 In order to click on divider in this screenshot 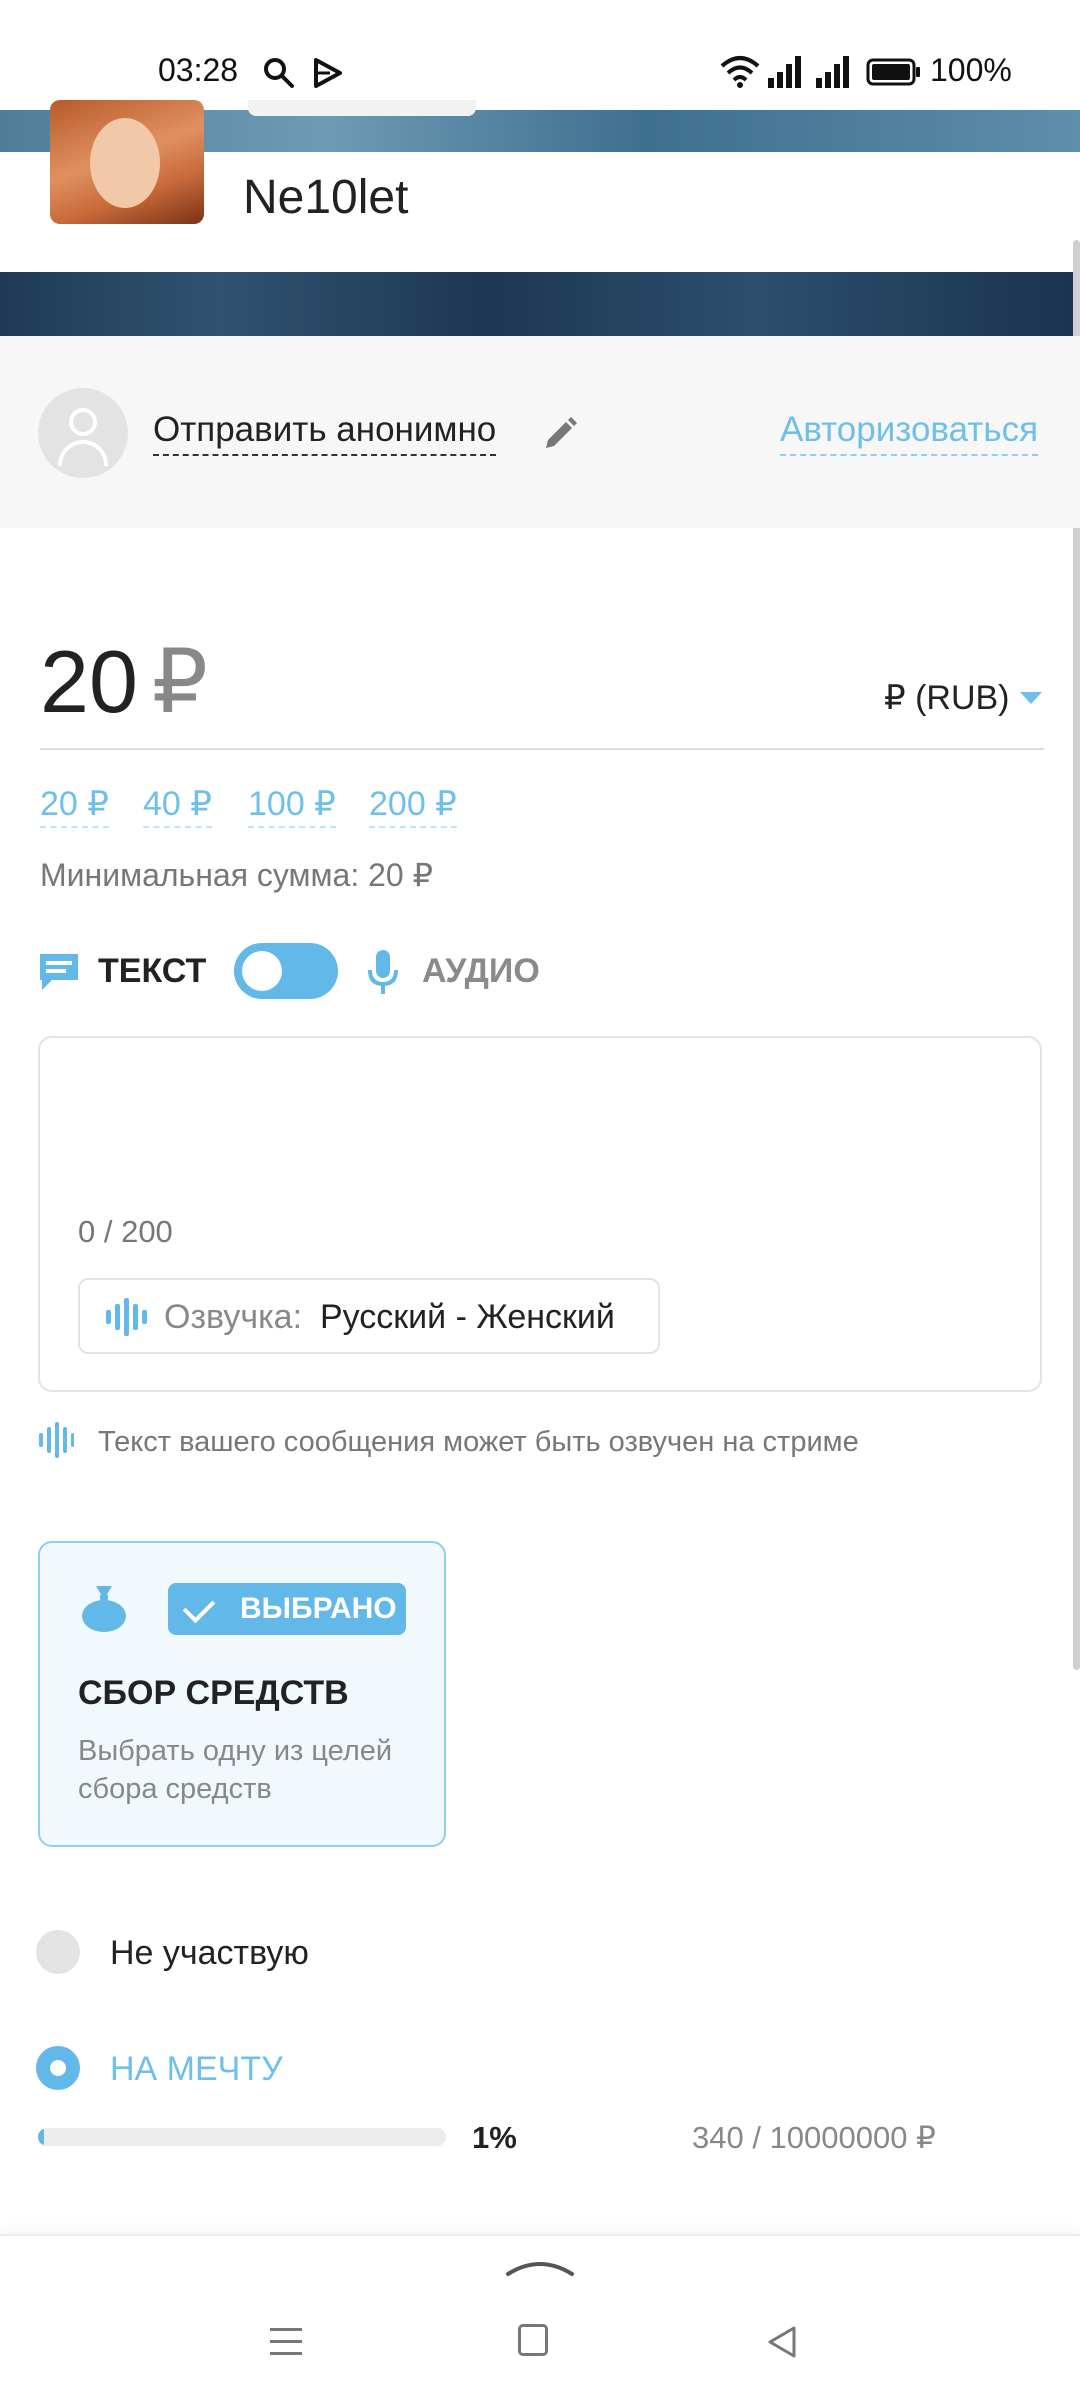, I will do `click(542, 749)`.